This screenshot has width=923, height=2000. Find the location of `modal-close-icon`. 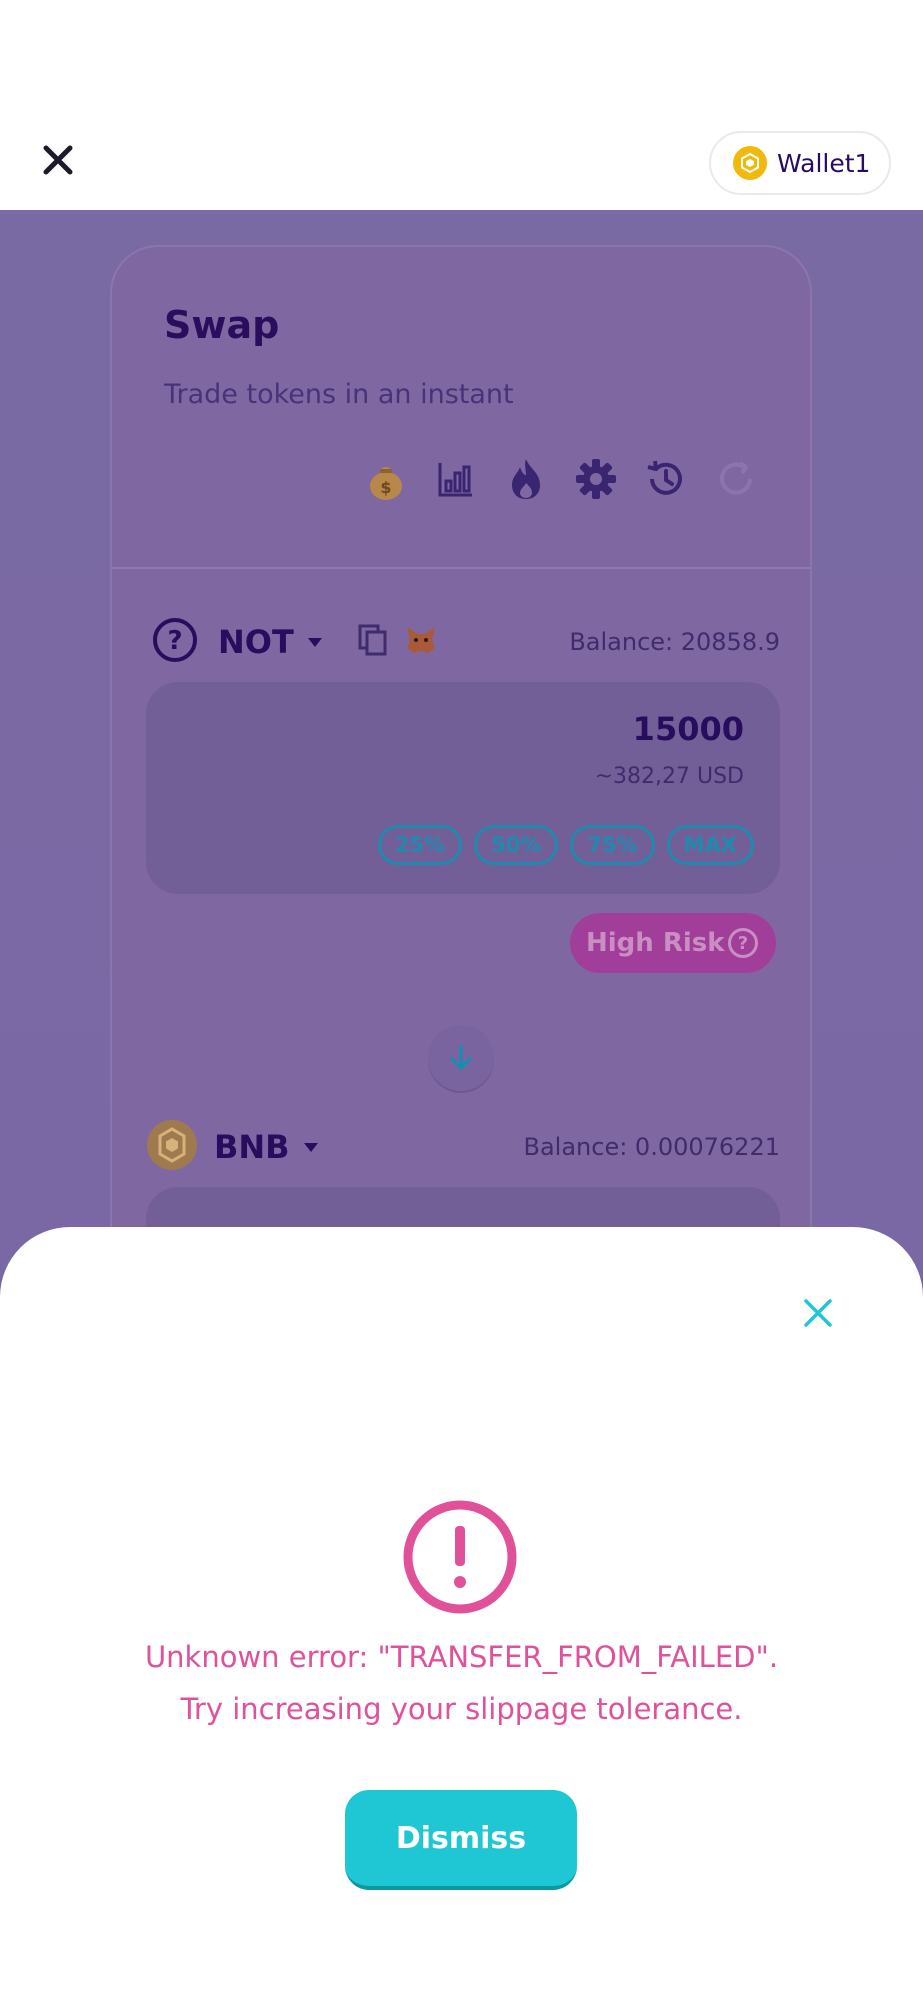

modal-close-icon is located at coordinates (818, 1313).